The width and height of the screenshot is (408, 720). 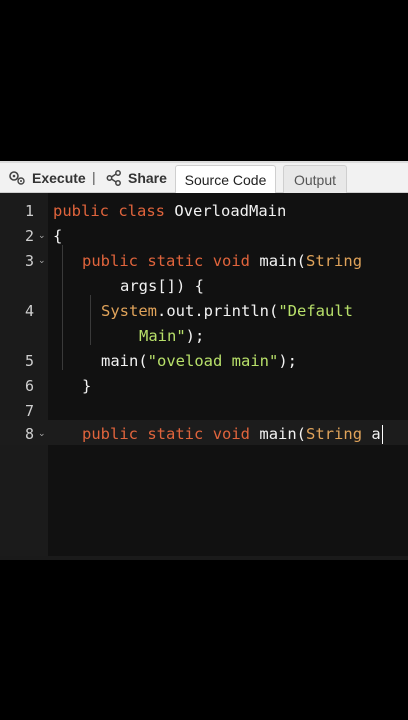 I want to click on line-number: 6, so click(x=29, y=386).